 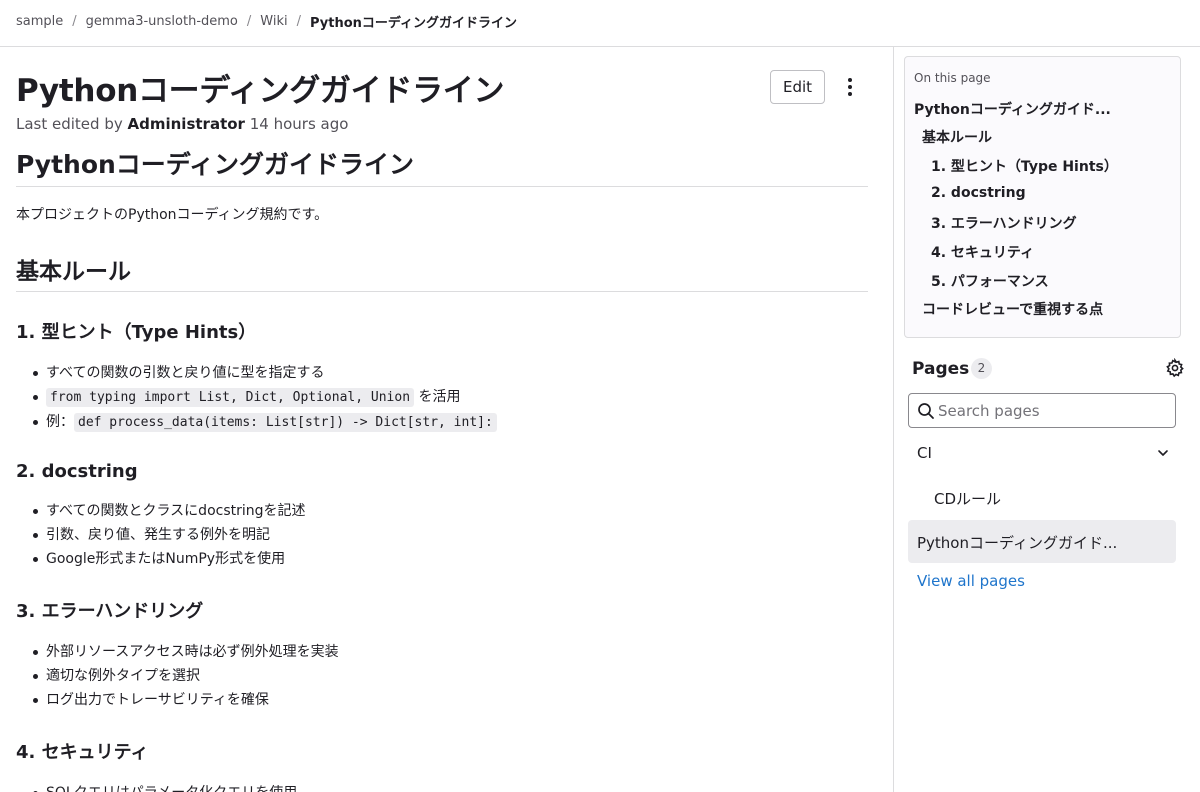 I want to click on view-all-pages-link: View all pages, so click(x=971, y=581).